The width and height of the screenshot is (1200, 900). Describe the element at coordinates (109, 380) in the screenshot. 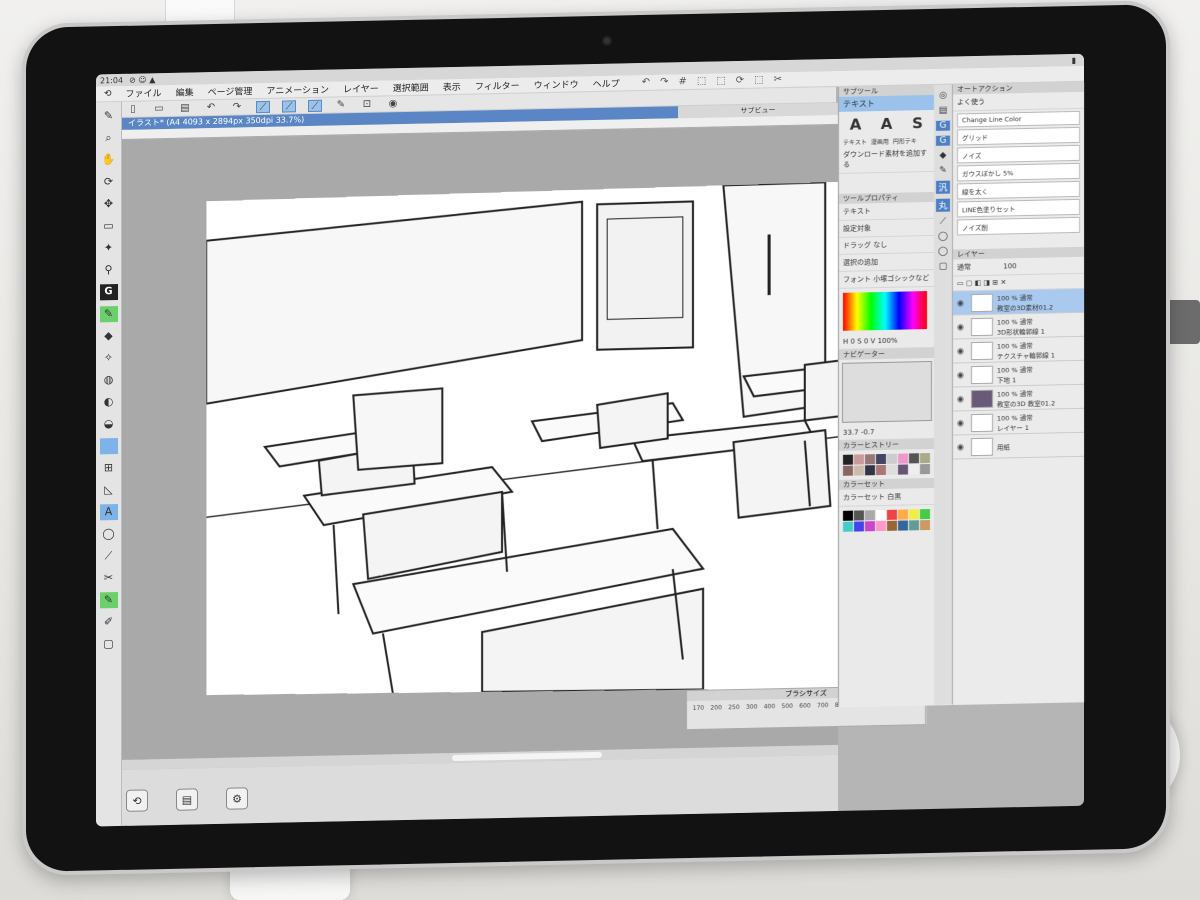

I see `blend-icon: ◍` at that location.